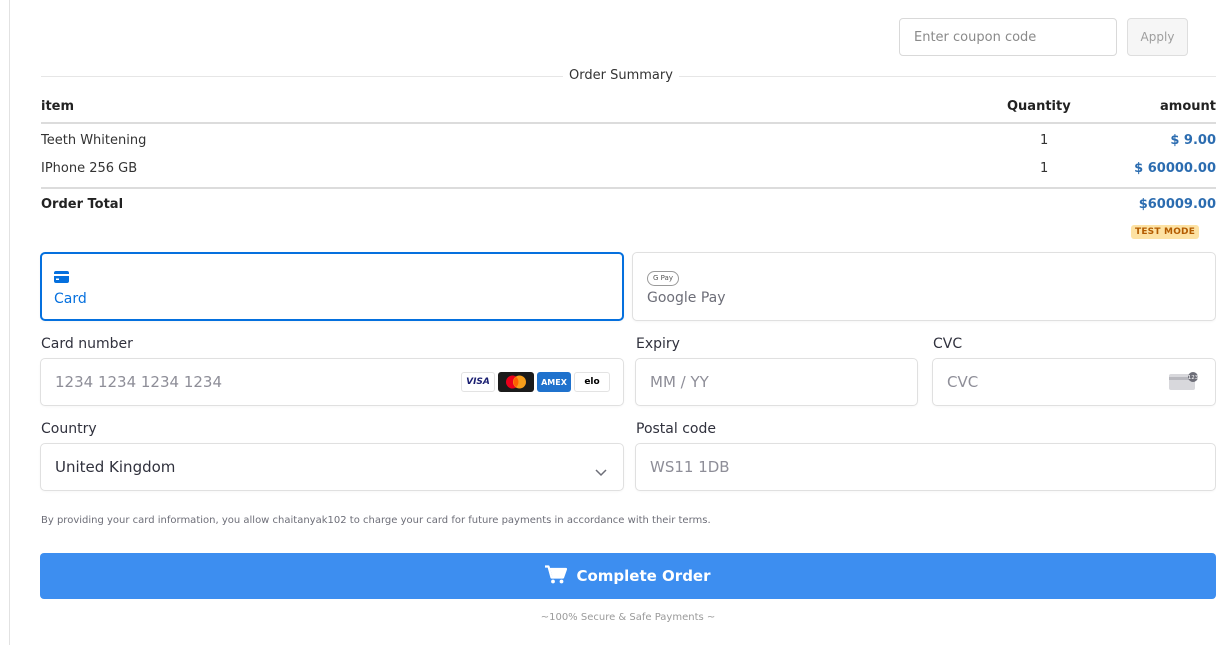 The height and width of the screenshot is (645, 1216). What do you see at coordinates (89, 168) in the screenshot?
I see `item-name: IPhone 256 GB` at bounding box center [89, 168].